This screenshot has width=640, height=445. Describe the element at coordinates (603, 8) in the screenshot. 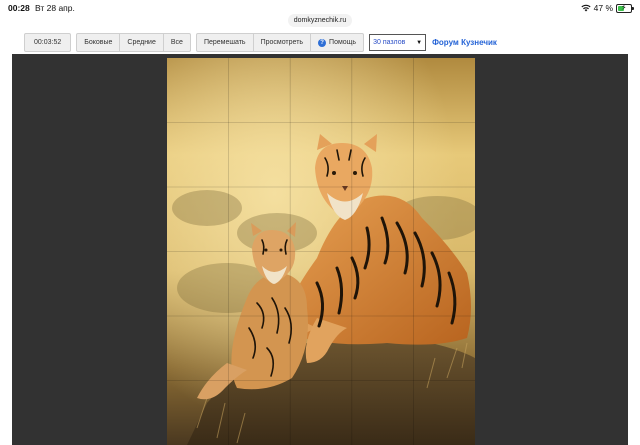

I see `battery-percent: 47 %` at that location.